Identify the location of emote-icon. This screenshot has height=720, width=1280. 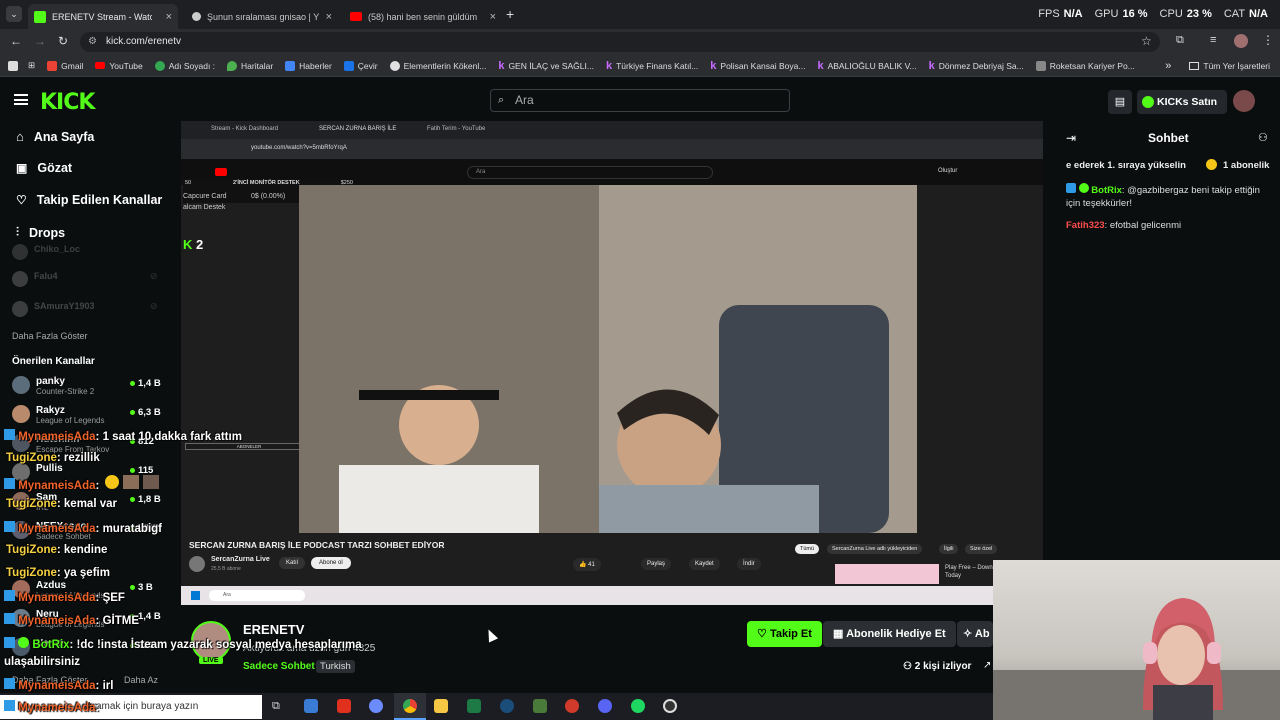
(130, 482).